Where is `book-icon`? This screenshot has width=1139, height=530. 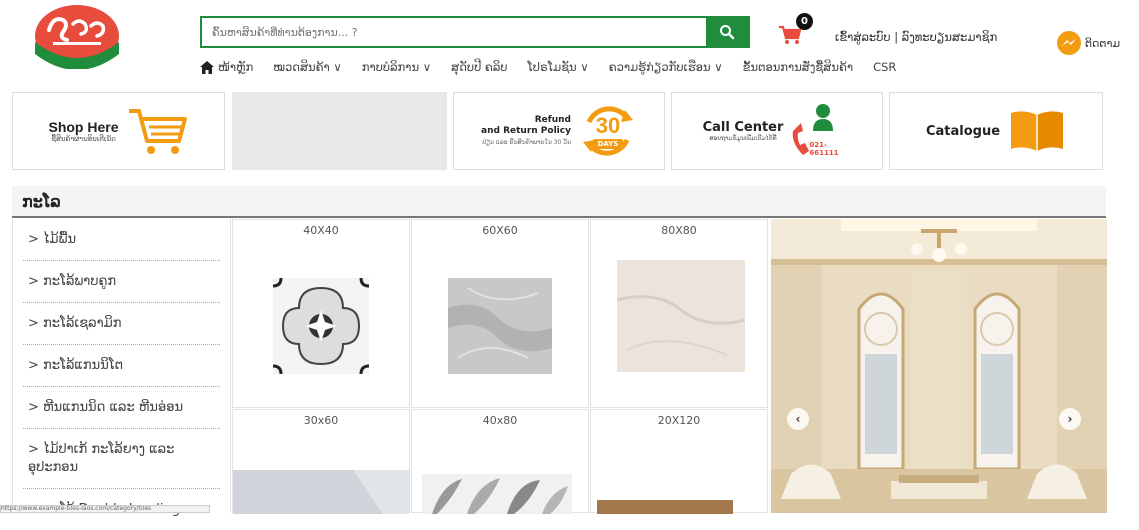 book-icon is located at coordinates (1037, 131).